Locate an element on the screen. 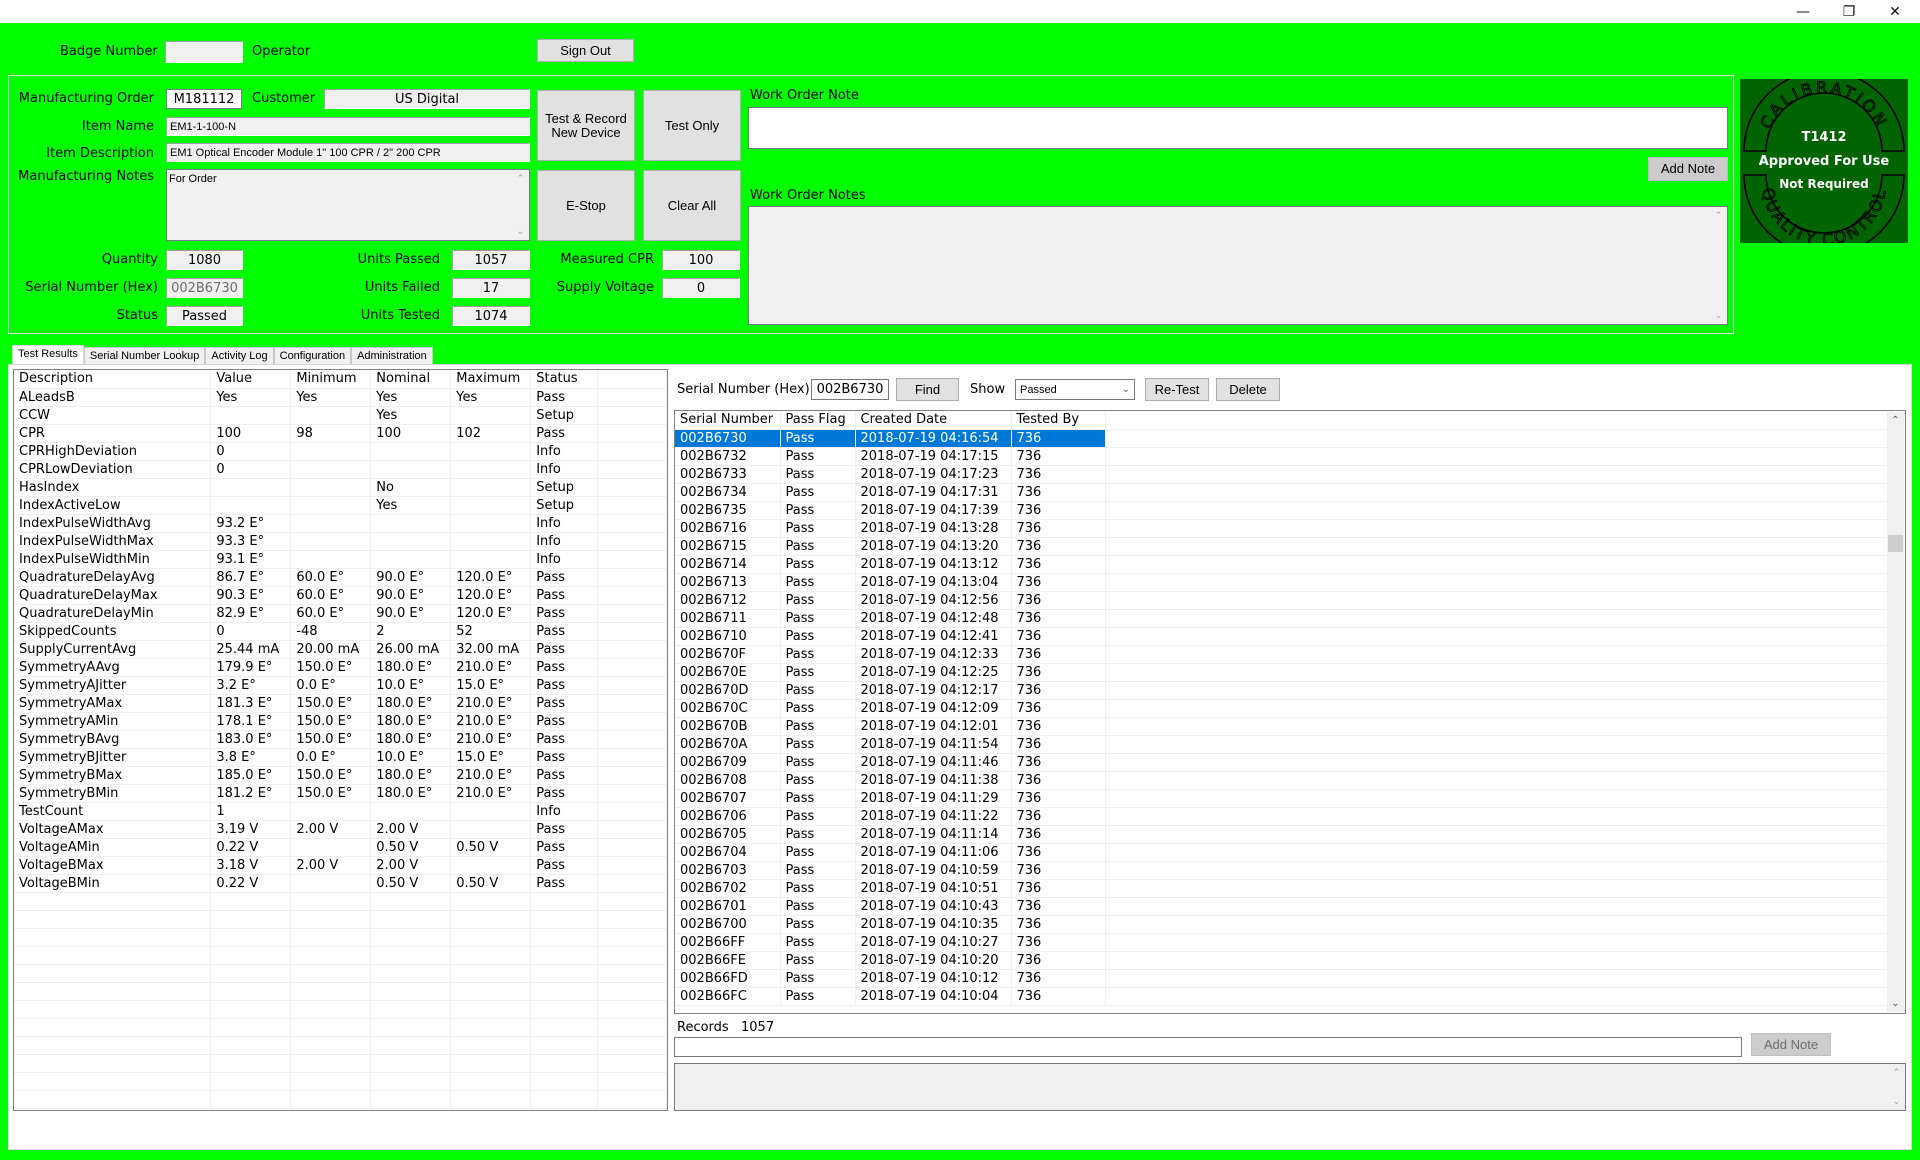 This screenshot has width=1920, height=1160. lookup-row: 002B66FD Pass 2018-07-19 04:10:12 736 is located at coordinates (1281, 978).